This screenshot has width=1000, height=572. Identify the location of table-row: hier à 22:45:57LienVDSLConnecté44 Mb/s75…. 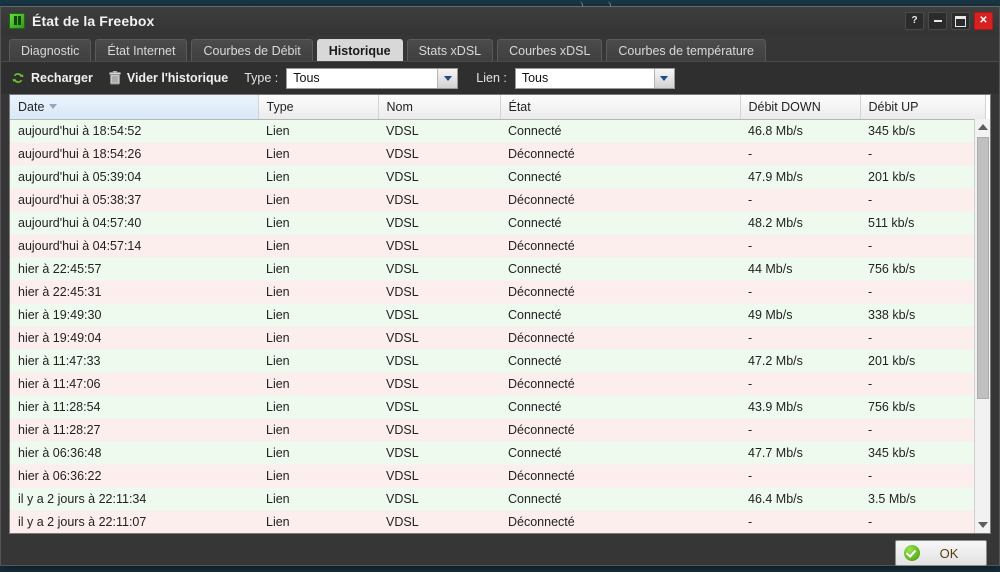
(497, 268).